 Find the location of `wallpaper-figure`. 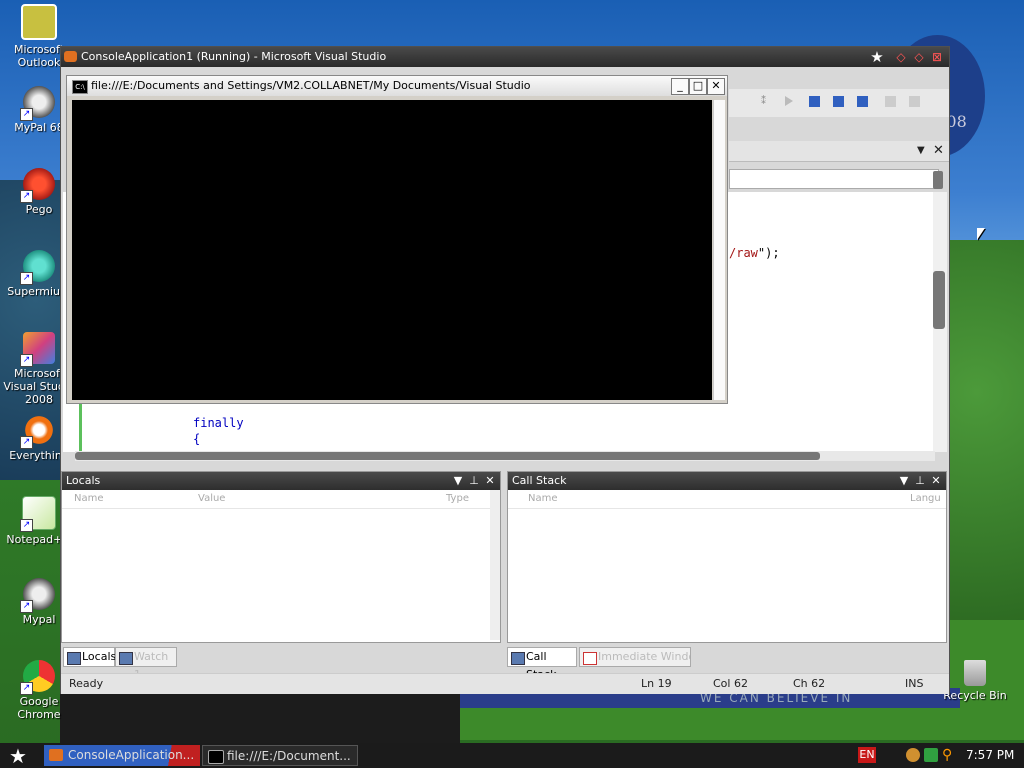

wallpaper-figure is located at coordinates (260, 717).